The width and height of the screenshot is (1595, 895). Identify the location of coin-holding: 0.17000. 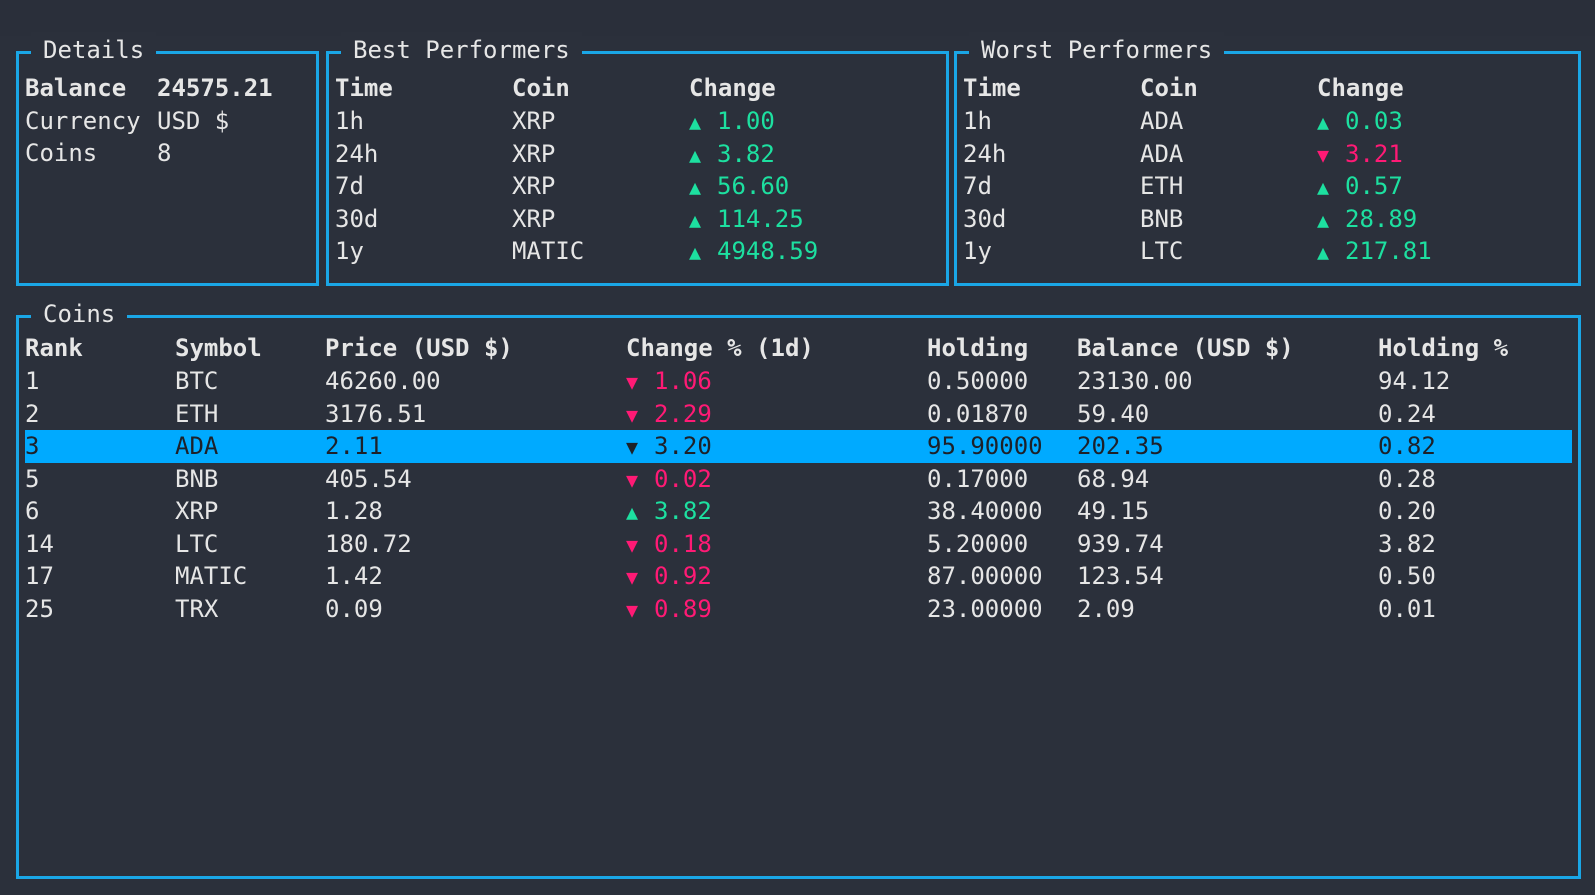
(978, 478).